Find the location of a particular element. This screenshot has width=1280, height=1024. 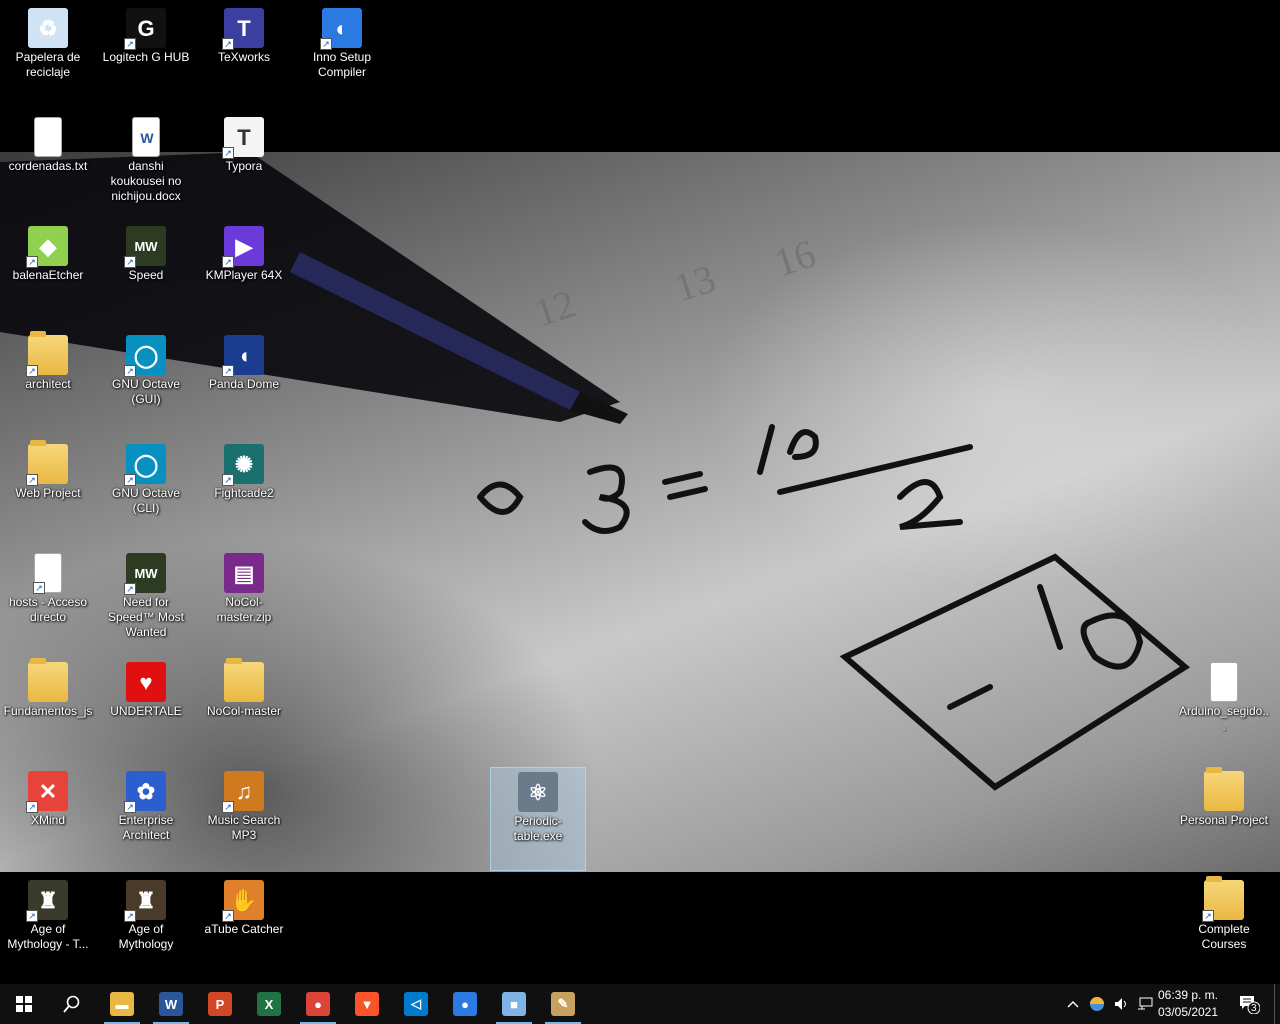

xmind-icon: ✕ ↗ is located at coordinates (47, 792).